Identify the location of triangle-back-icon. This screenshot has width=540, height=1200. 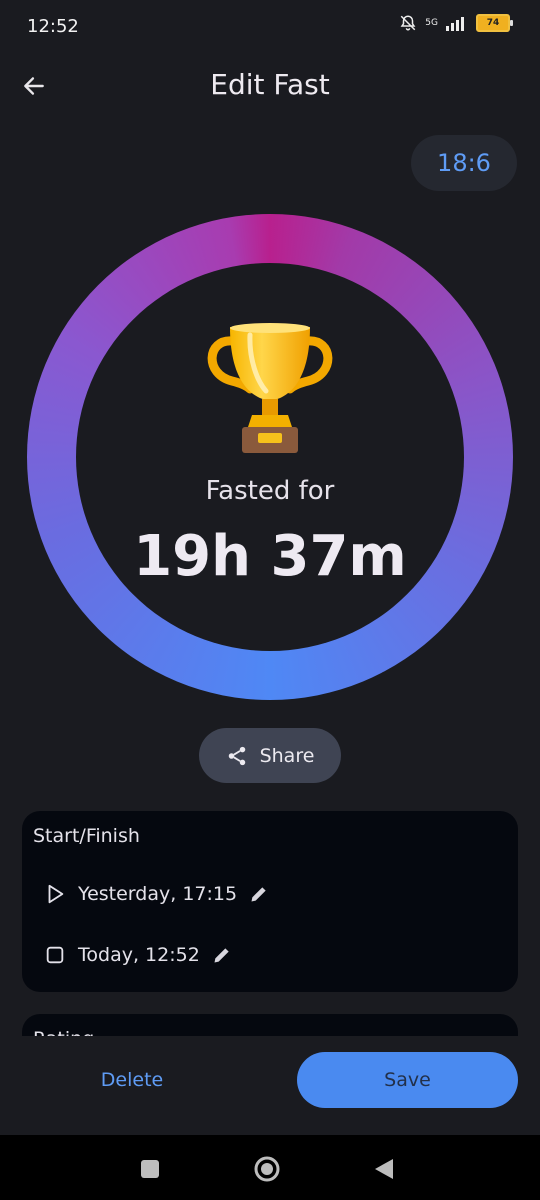
(384, 1169).